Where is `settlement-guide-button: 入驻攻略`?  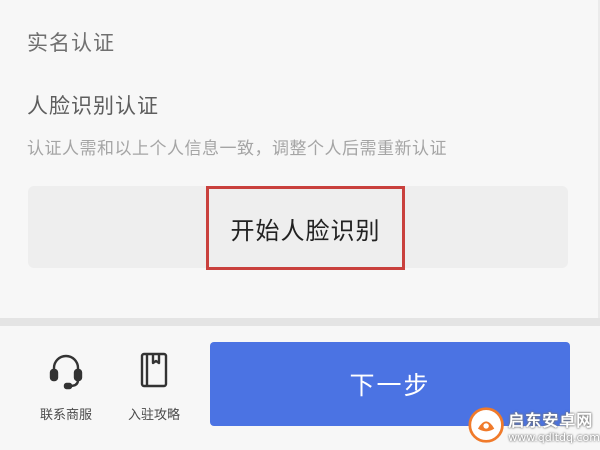 settlement-guide-button: 入驻攻略 is located at coordinates (154, 386).